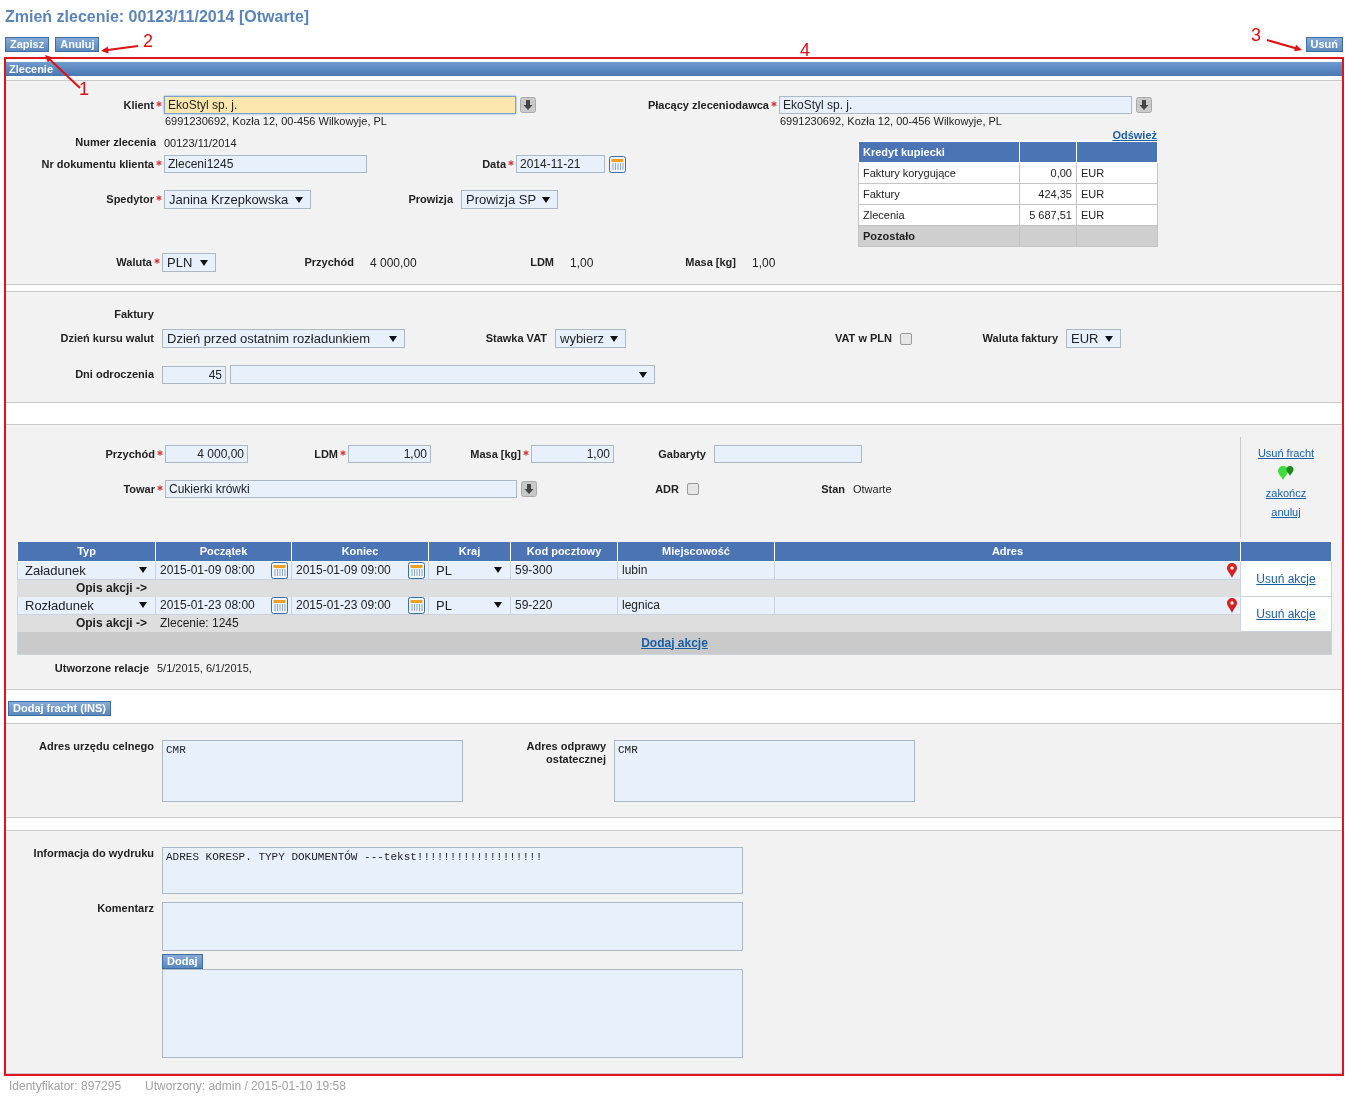 The image size is (1348, 1118). I want to click on dropdown: Janina Krzepkowska, so click(237, 199).